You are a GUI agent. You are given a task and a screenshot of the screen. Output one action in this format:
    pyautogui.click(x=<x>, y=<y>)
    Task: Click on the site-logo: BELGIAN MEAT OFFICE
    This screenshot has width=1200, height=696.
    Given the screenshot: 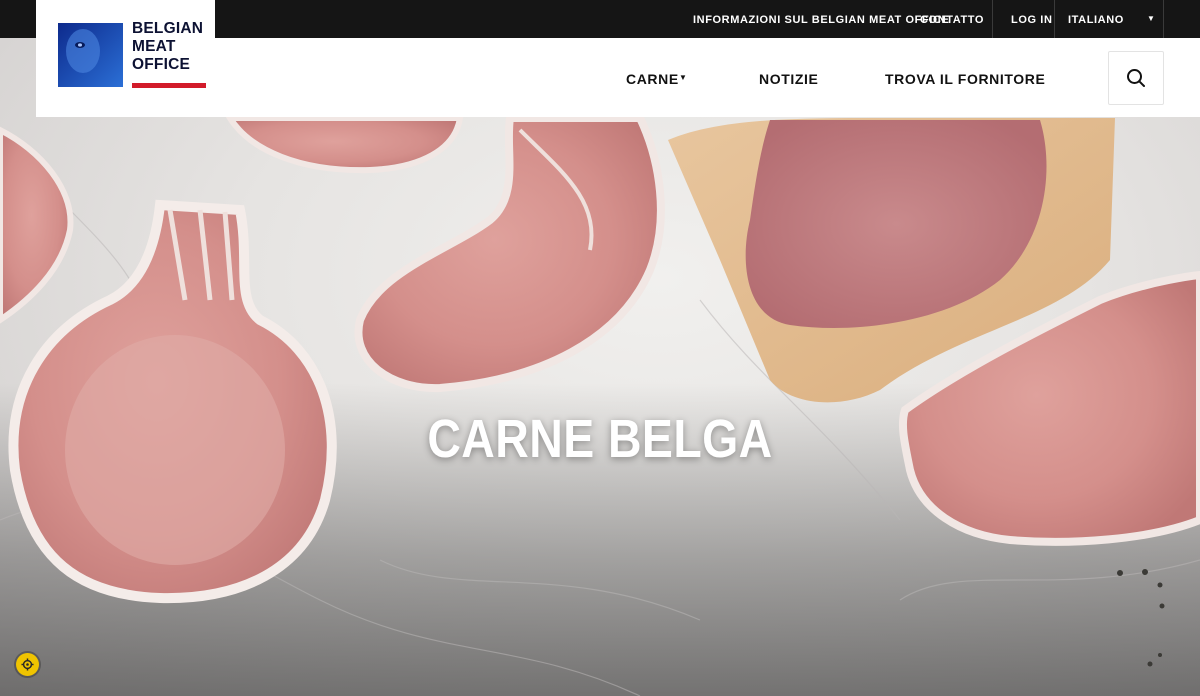 What is the action you would take?
    pyautogui.click(x=125, y=58)
    